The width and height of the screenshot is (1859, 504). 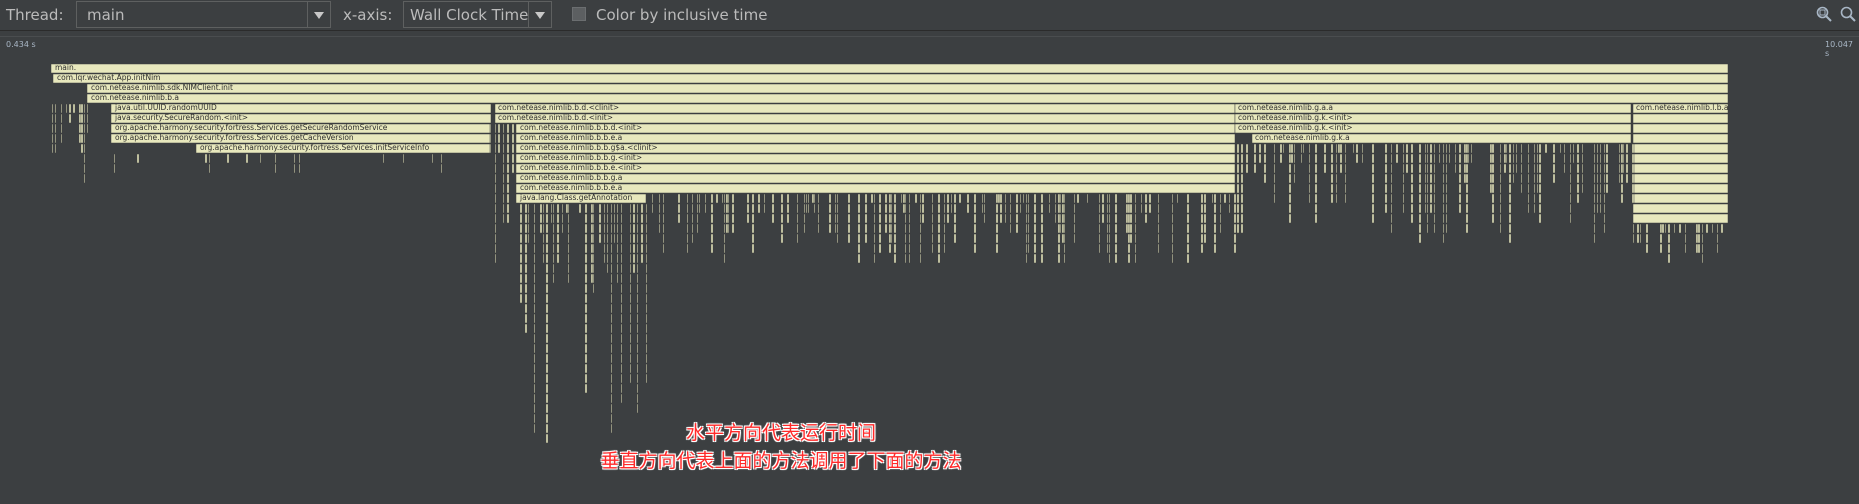 What do you see at coordinates (889, 68) in the screenshot?
I see `frame-main` at bounding box center [889, 68].